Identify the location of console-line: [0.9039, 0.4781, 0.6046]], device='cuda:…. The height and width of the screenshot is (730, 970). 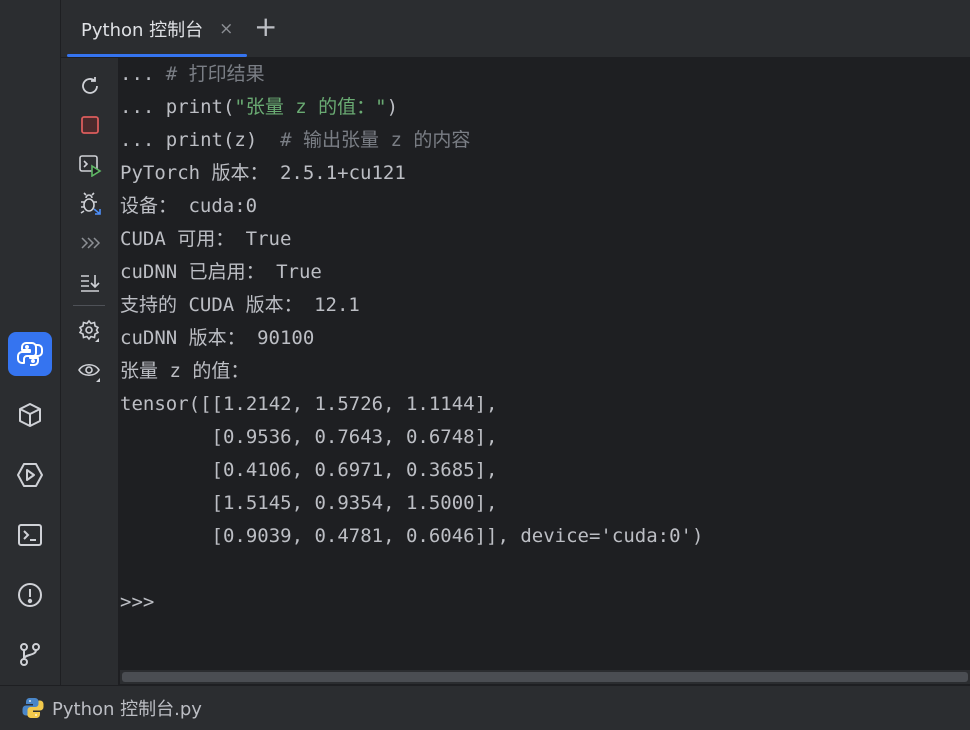
(412, 536).